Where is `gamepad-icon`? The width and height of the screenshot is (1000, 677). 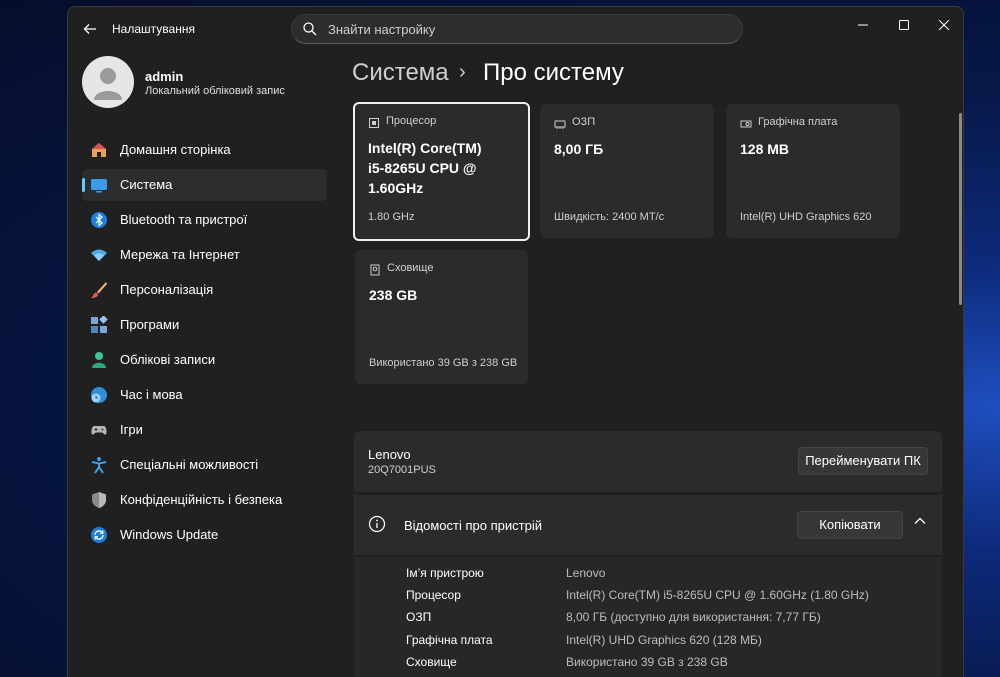
gamepad-icon is located at coordinates (99, 430).